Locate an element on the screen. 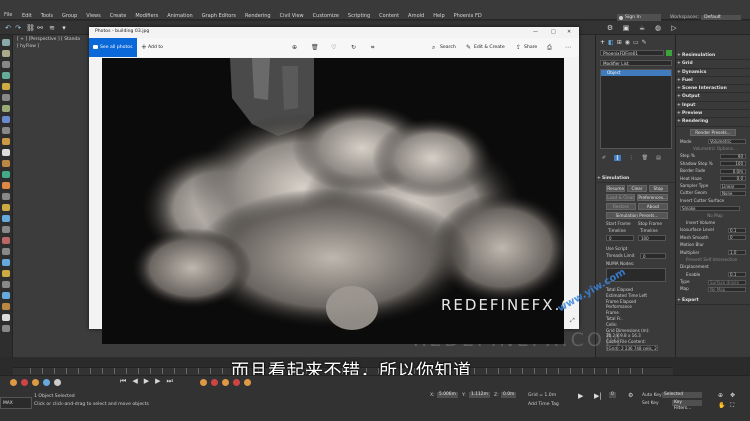 The height and width of the screenshot is (421, 750). menu-item: Content is located at coordinates (389, 16).